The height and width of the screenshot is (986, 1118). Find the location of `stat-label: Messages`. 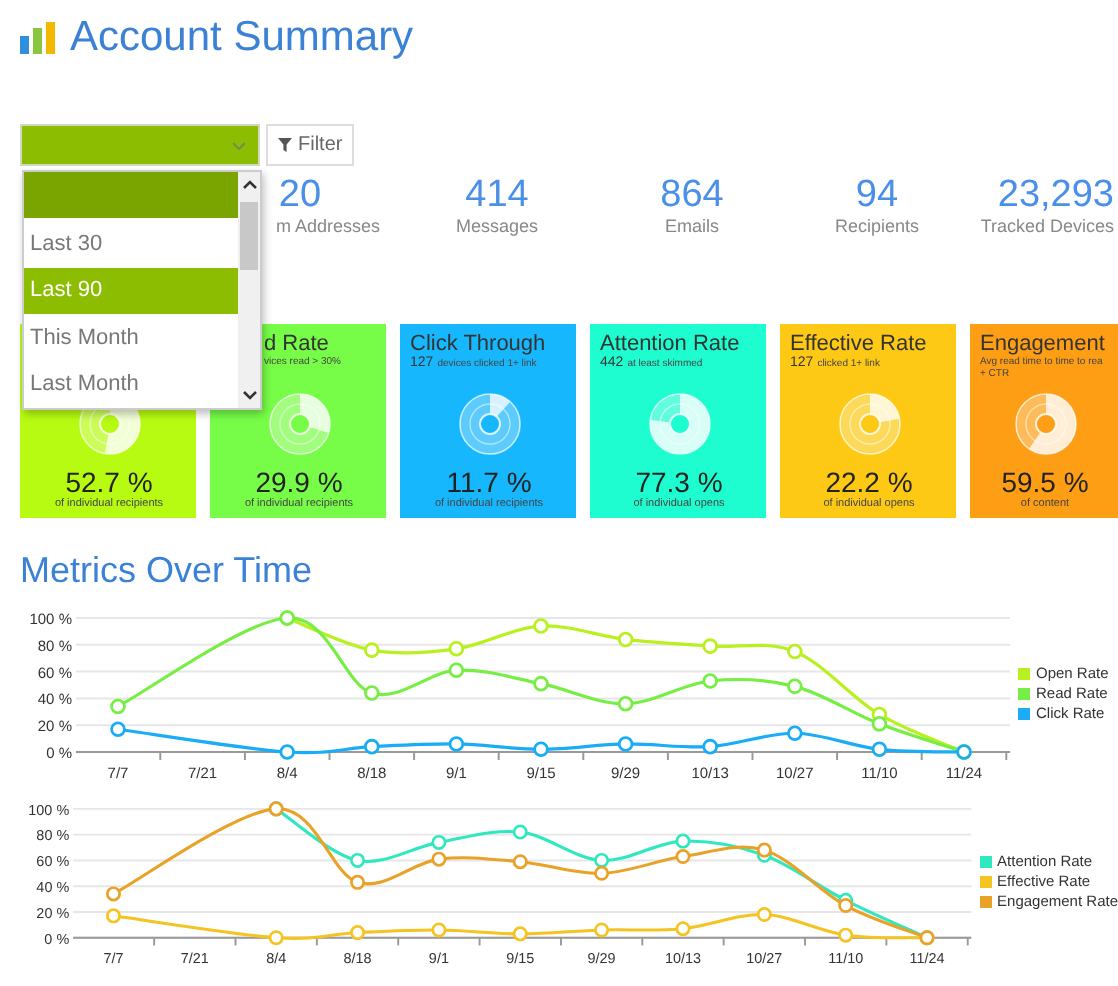

stat-label: Messages is located at coordinates (497, 226).